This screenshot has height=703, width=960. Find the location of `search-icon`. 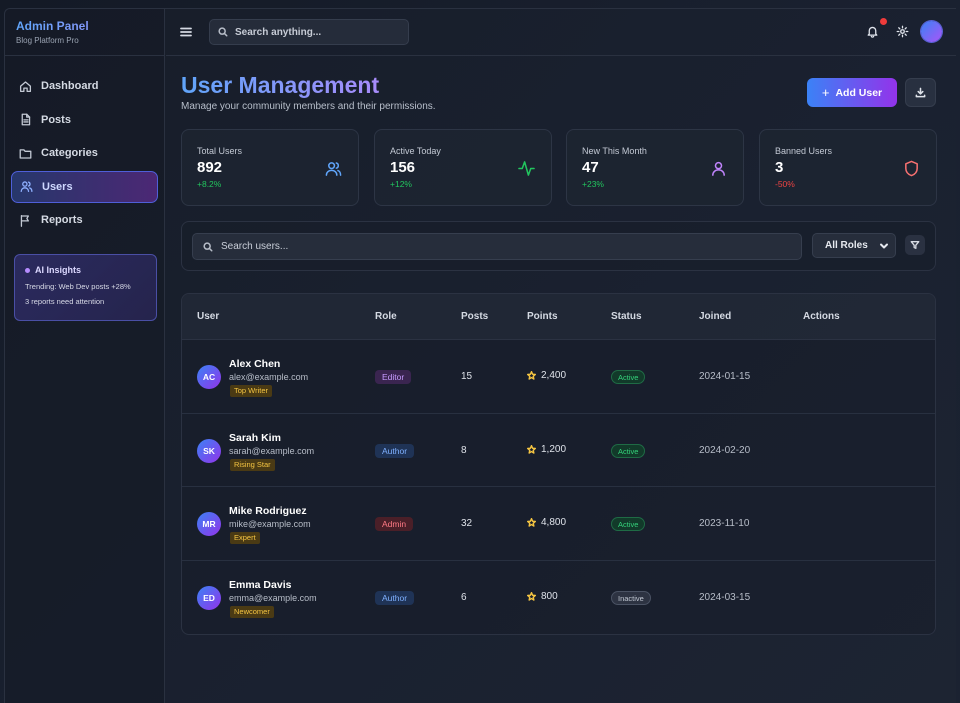

search-icon is located at coordinates (208, 246).